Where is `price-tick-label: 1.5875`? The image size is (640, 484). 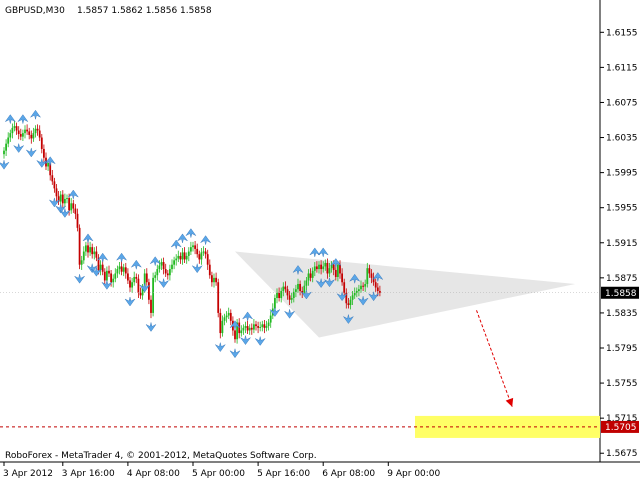 price-tick-label: 1.5875 is located at coordinates (622, 279).